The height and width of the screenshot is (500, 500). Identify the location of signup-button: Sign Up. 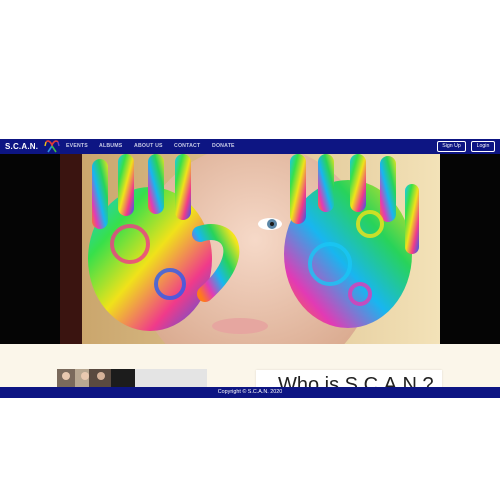
(451, 146).